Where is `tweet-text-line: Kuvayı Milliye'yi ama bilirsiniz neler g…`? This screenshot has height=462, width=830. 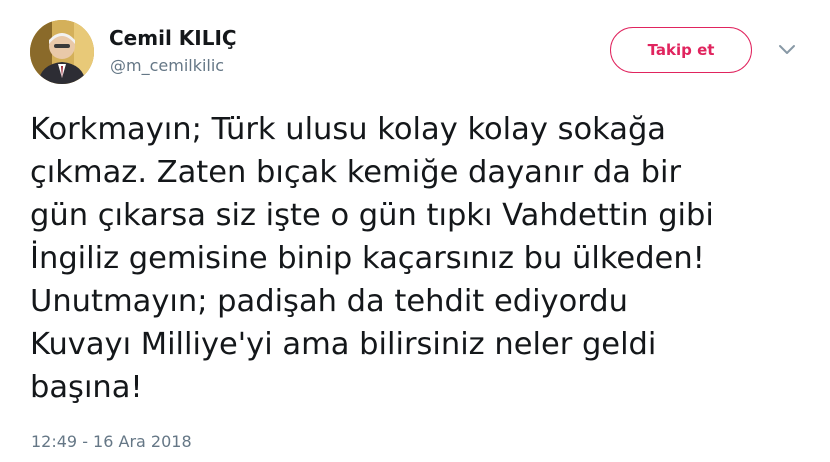
tweet-text-line: Kuvayı Milliye'yi ama bilirsiniz neler g… is located at coordinates (343, 344).